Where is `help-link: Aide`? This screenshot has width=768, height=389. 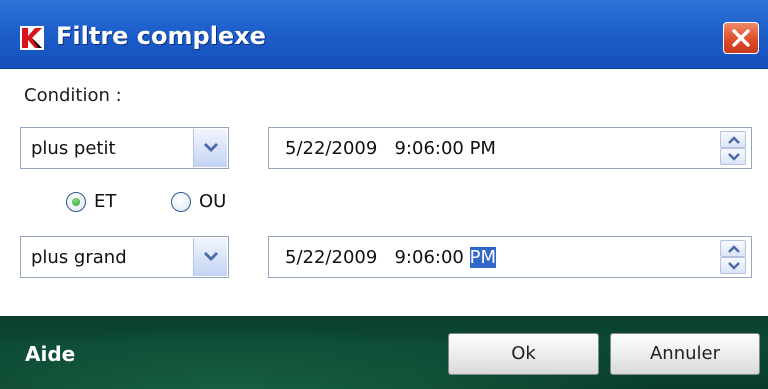
help-link: Aide is located at coordinates (50, 354).